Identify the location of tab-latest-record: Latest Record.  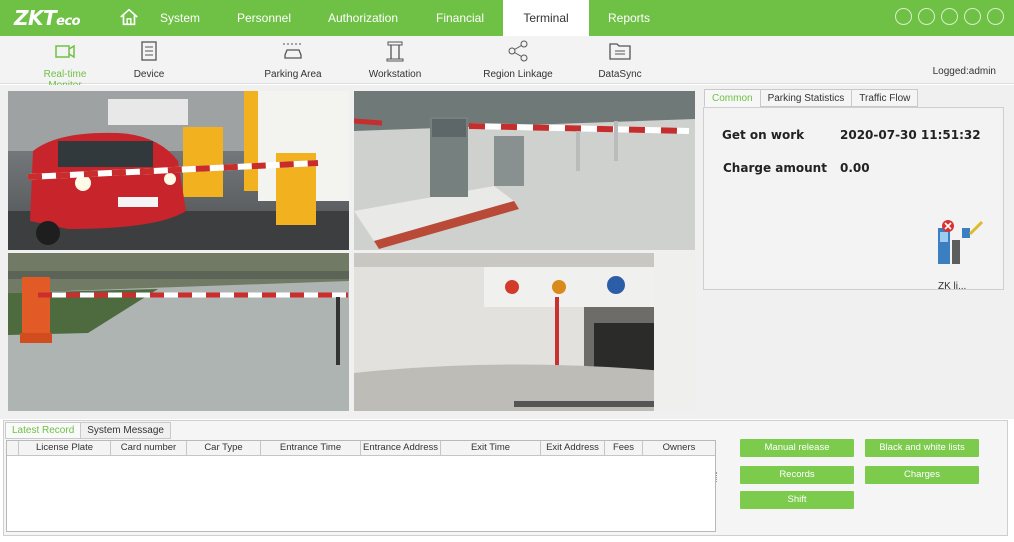
(43, 430).